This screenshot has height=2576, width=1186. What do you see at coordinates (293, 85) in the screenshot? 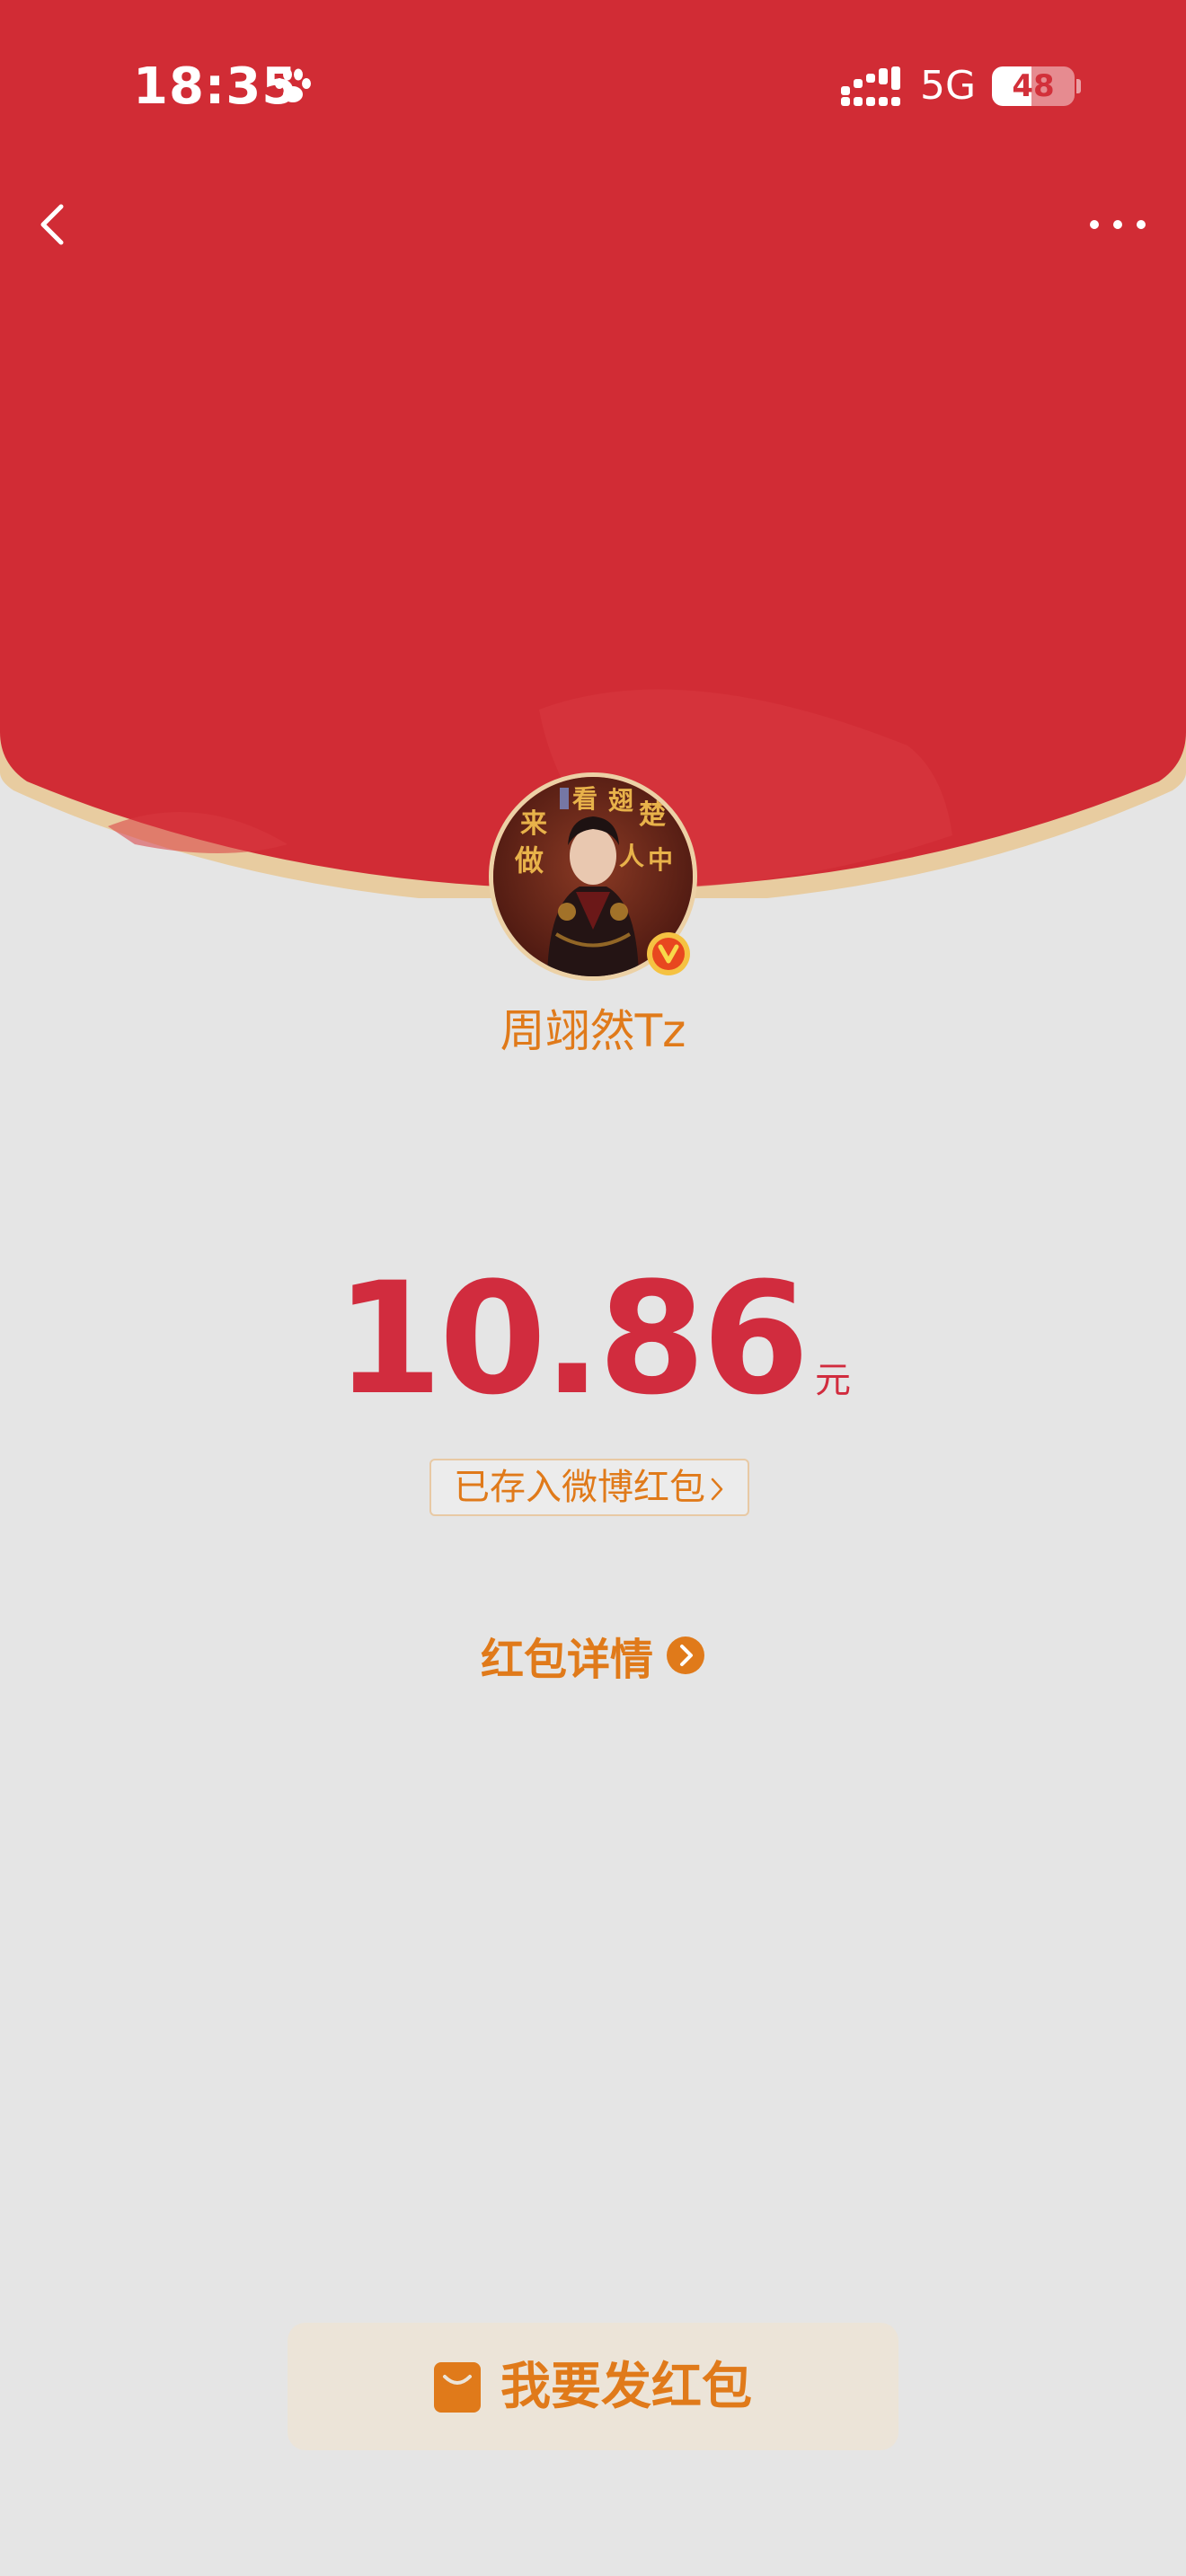
I see `paw-icon` at bounding box center [293, 85].